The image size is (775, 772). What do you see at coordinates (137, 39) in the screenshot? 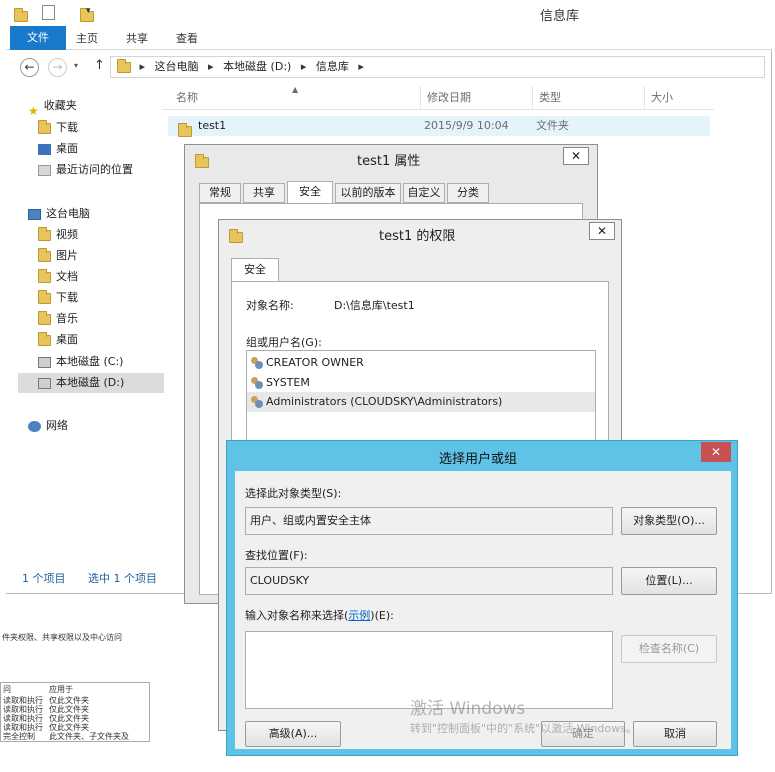
I see `tab-share: 共享` at bounding box center [137, 39].